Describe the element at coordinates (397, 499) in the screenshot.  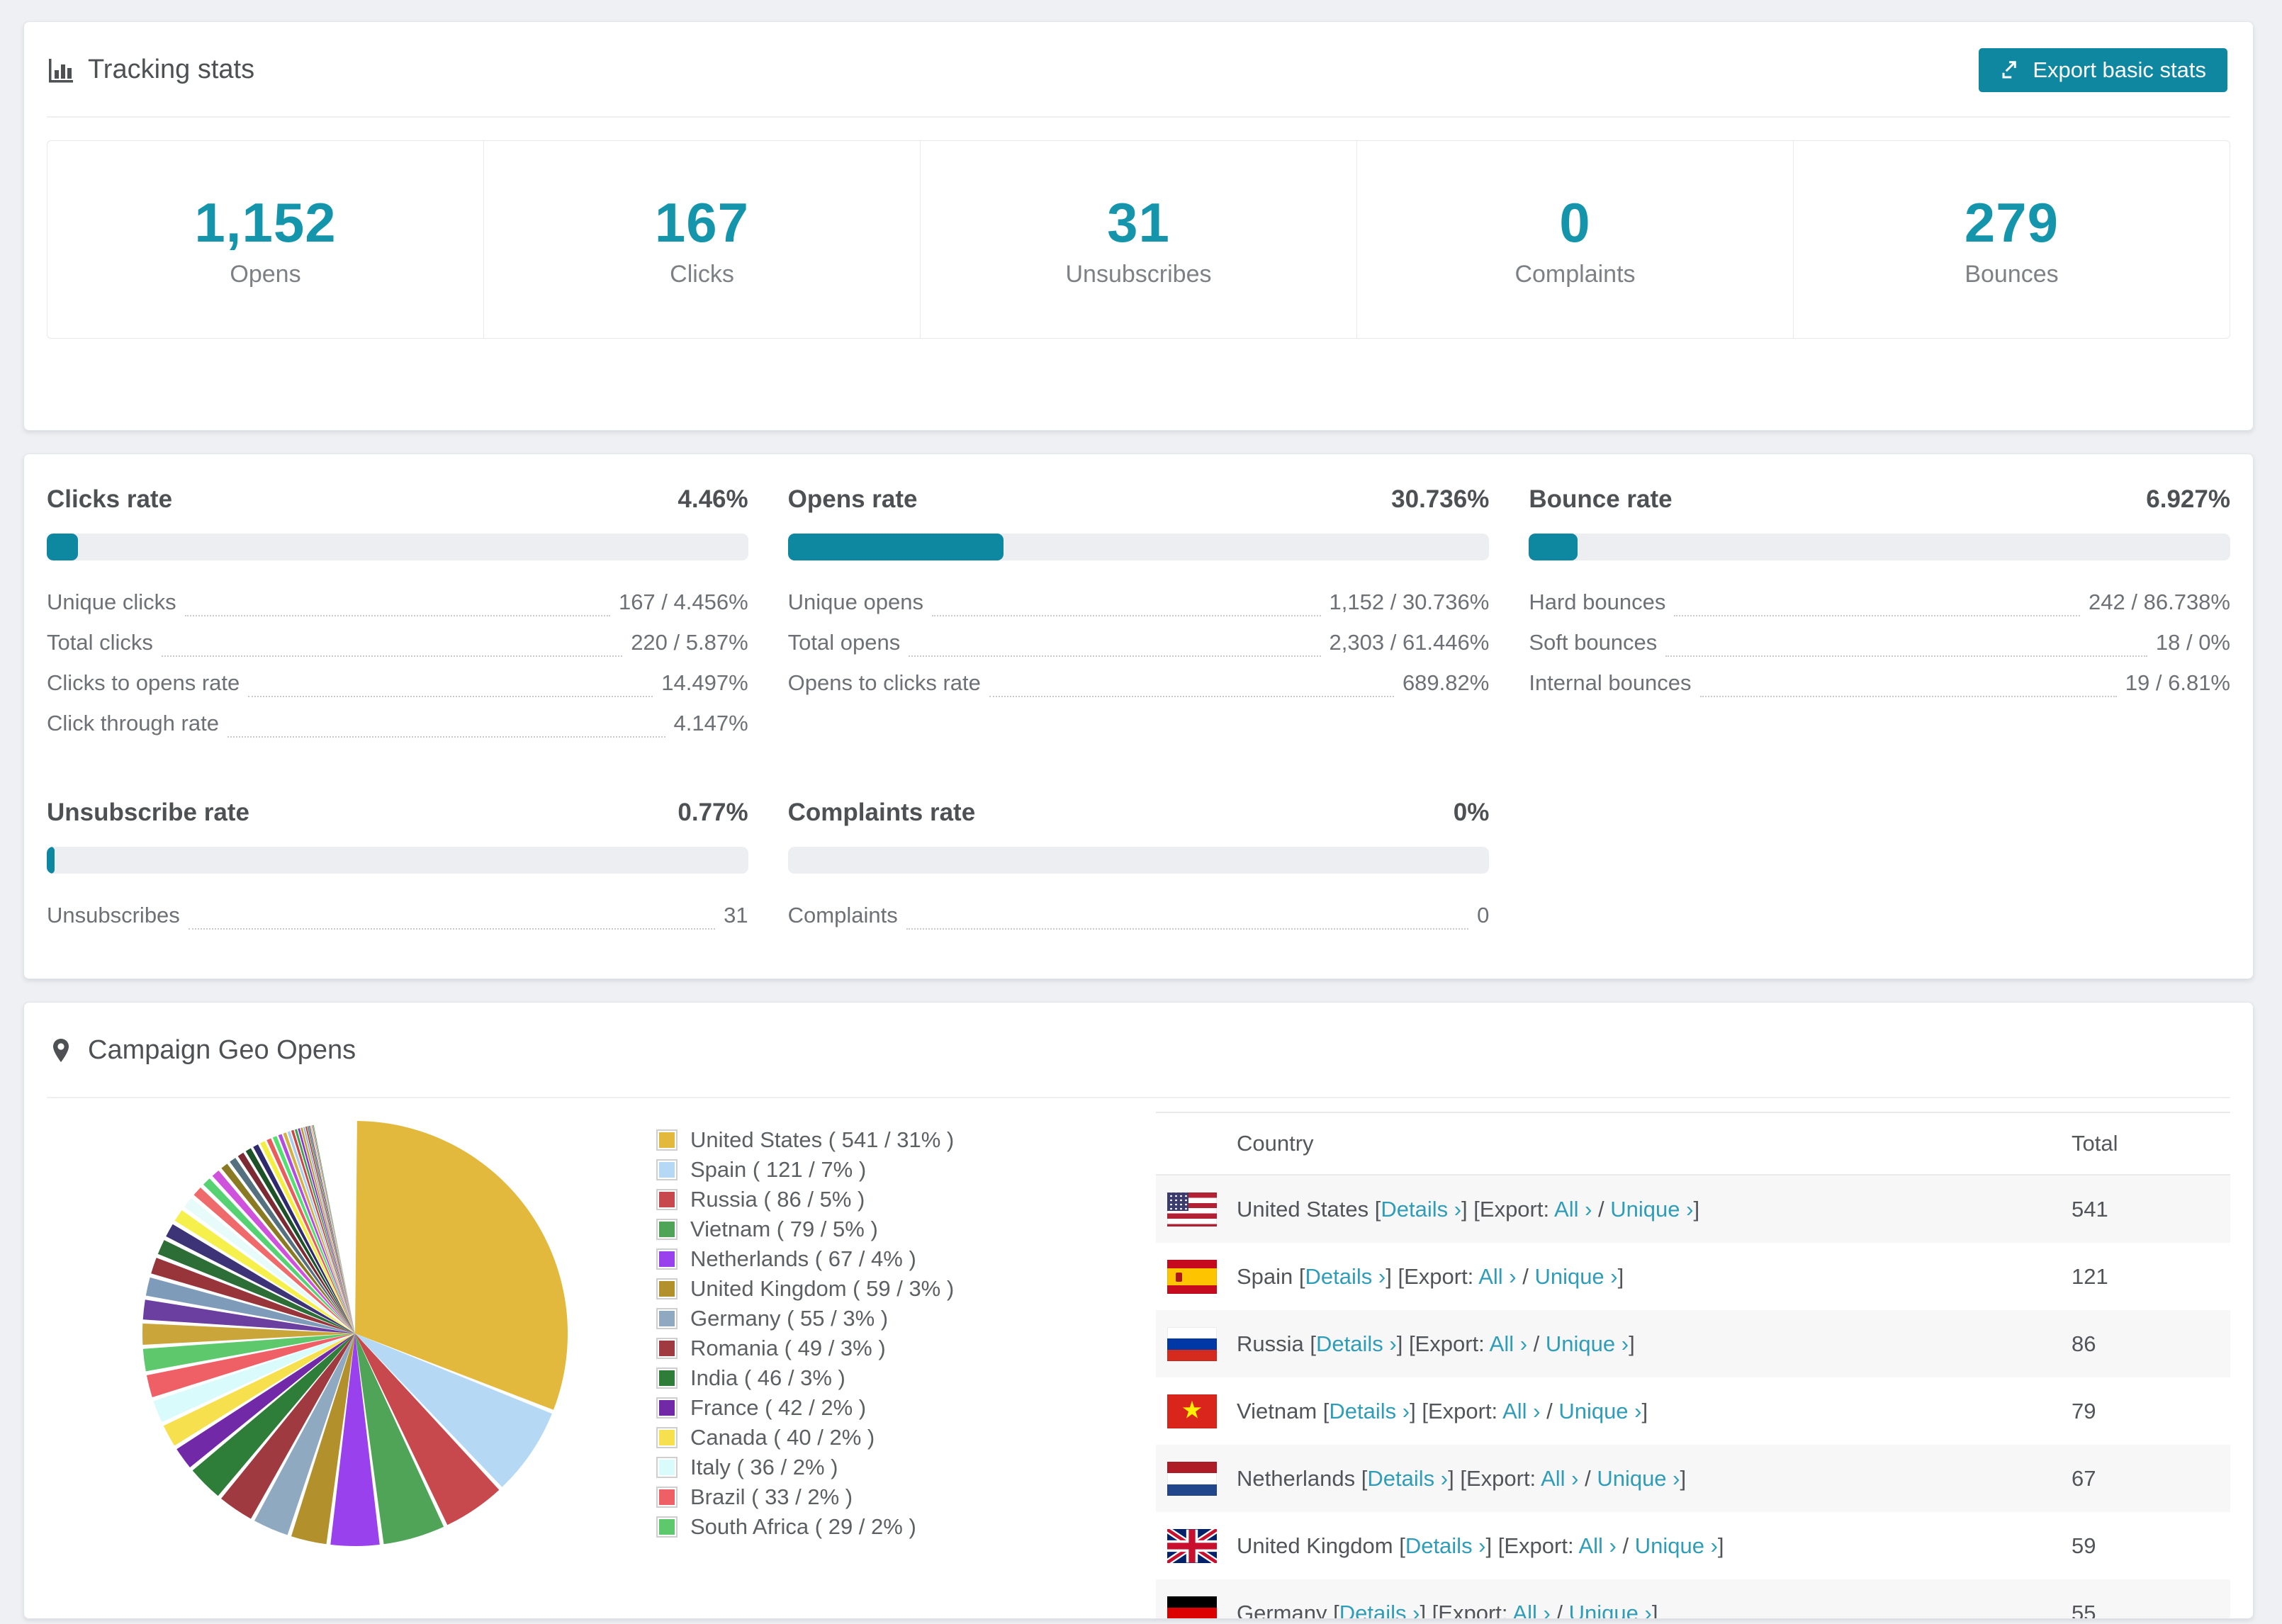
I see `rate-title-row: Clicks rate 4.46%` at that location.